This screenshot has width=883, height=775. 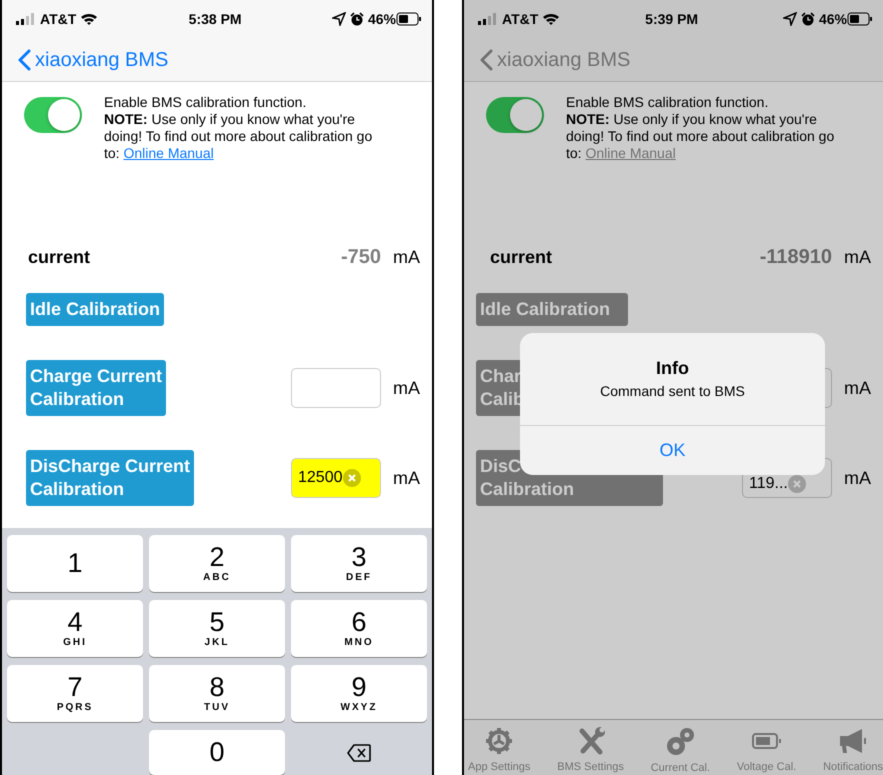 I want to click on tab-item: Current Cal., so click(x=680, y=750).